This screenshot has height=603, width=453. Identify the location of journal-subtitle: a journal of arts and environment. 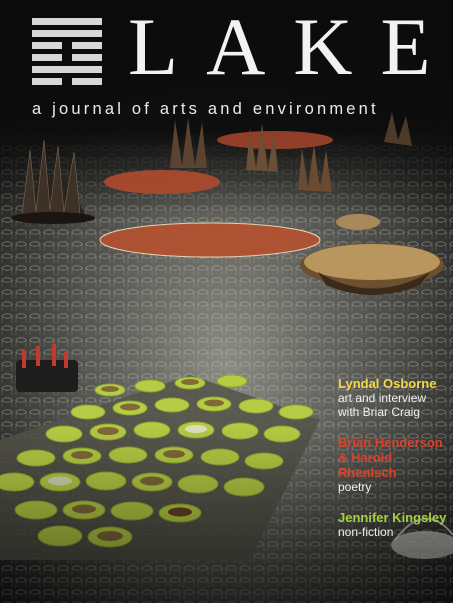
(205, 109).